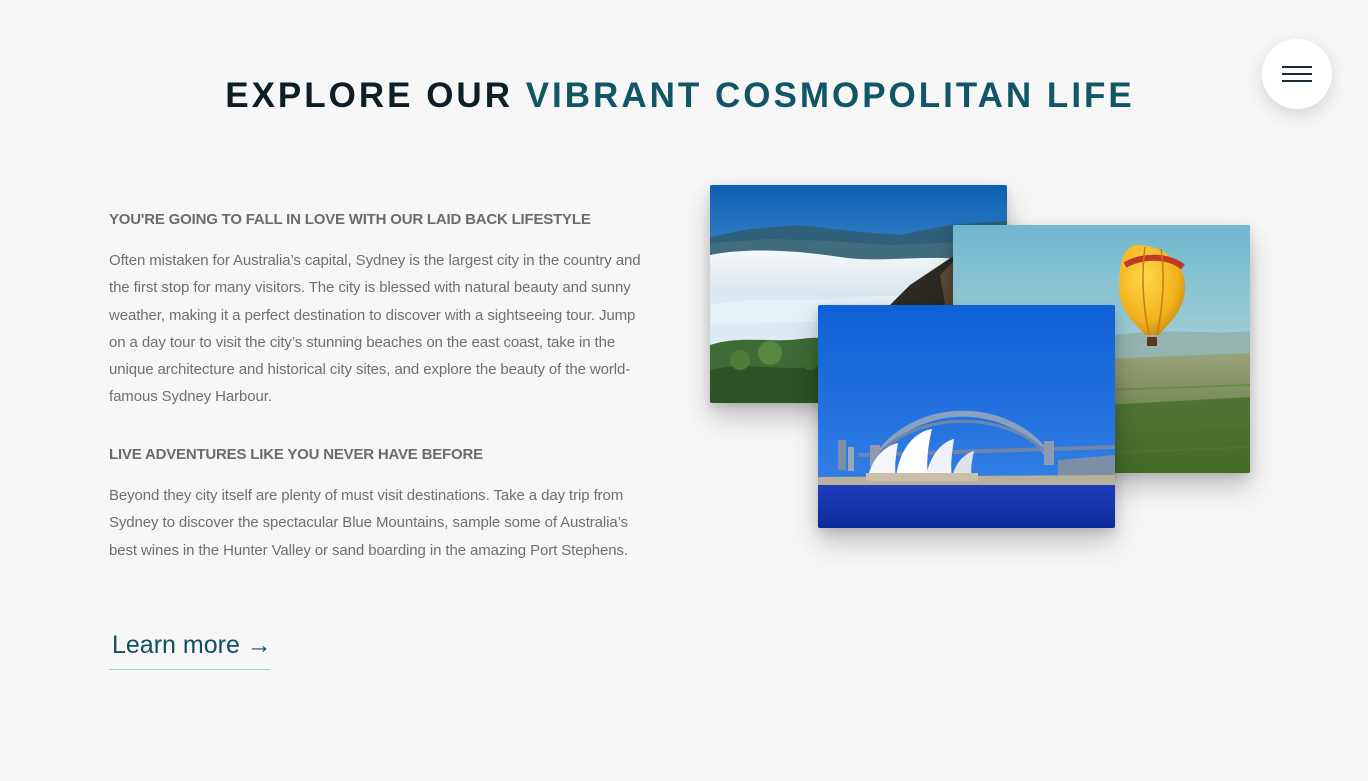  I want to click on sydney-opera-house-photo, so click(966, 416).